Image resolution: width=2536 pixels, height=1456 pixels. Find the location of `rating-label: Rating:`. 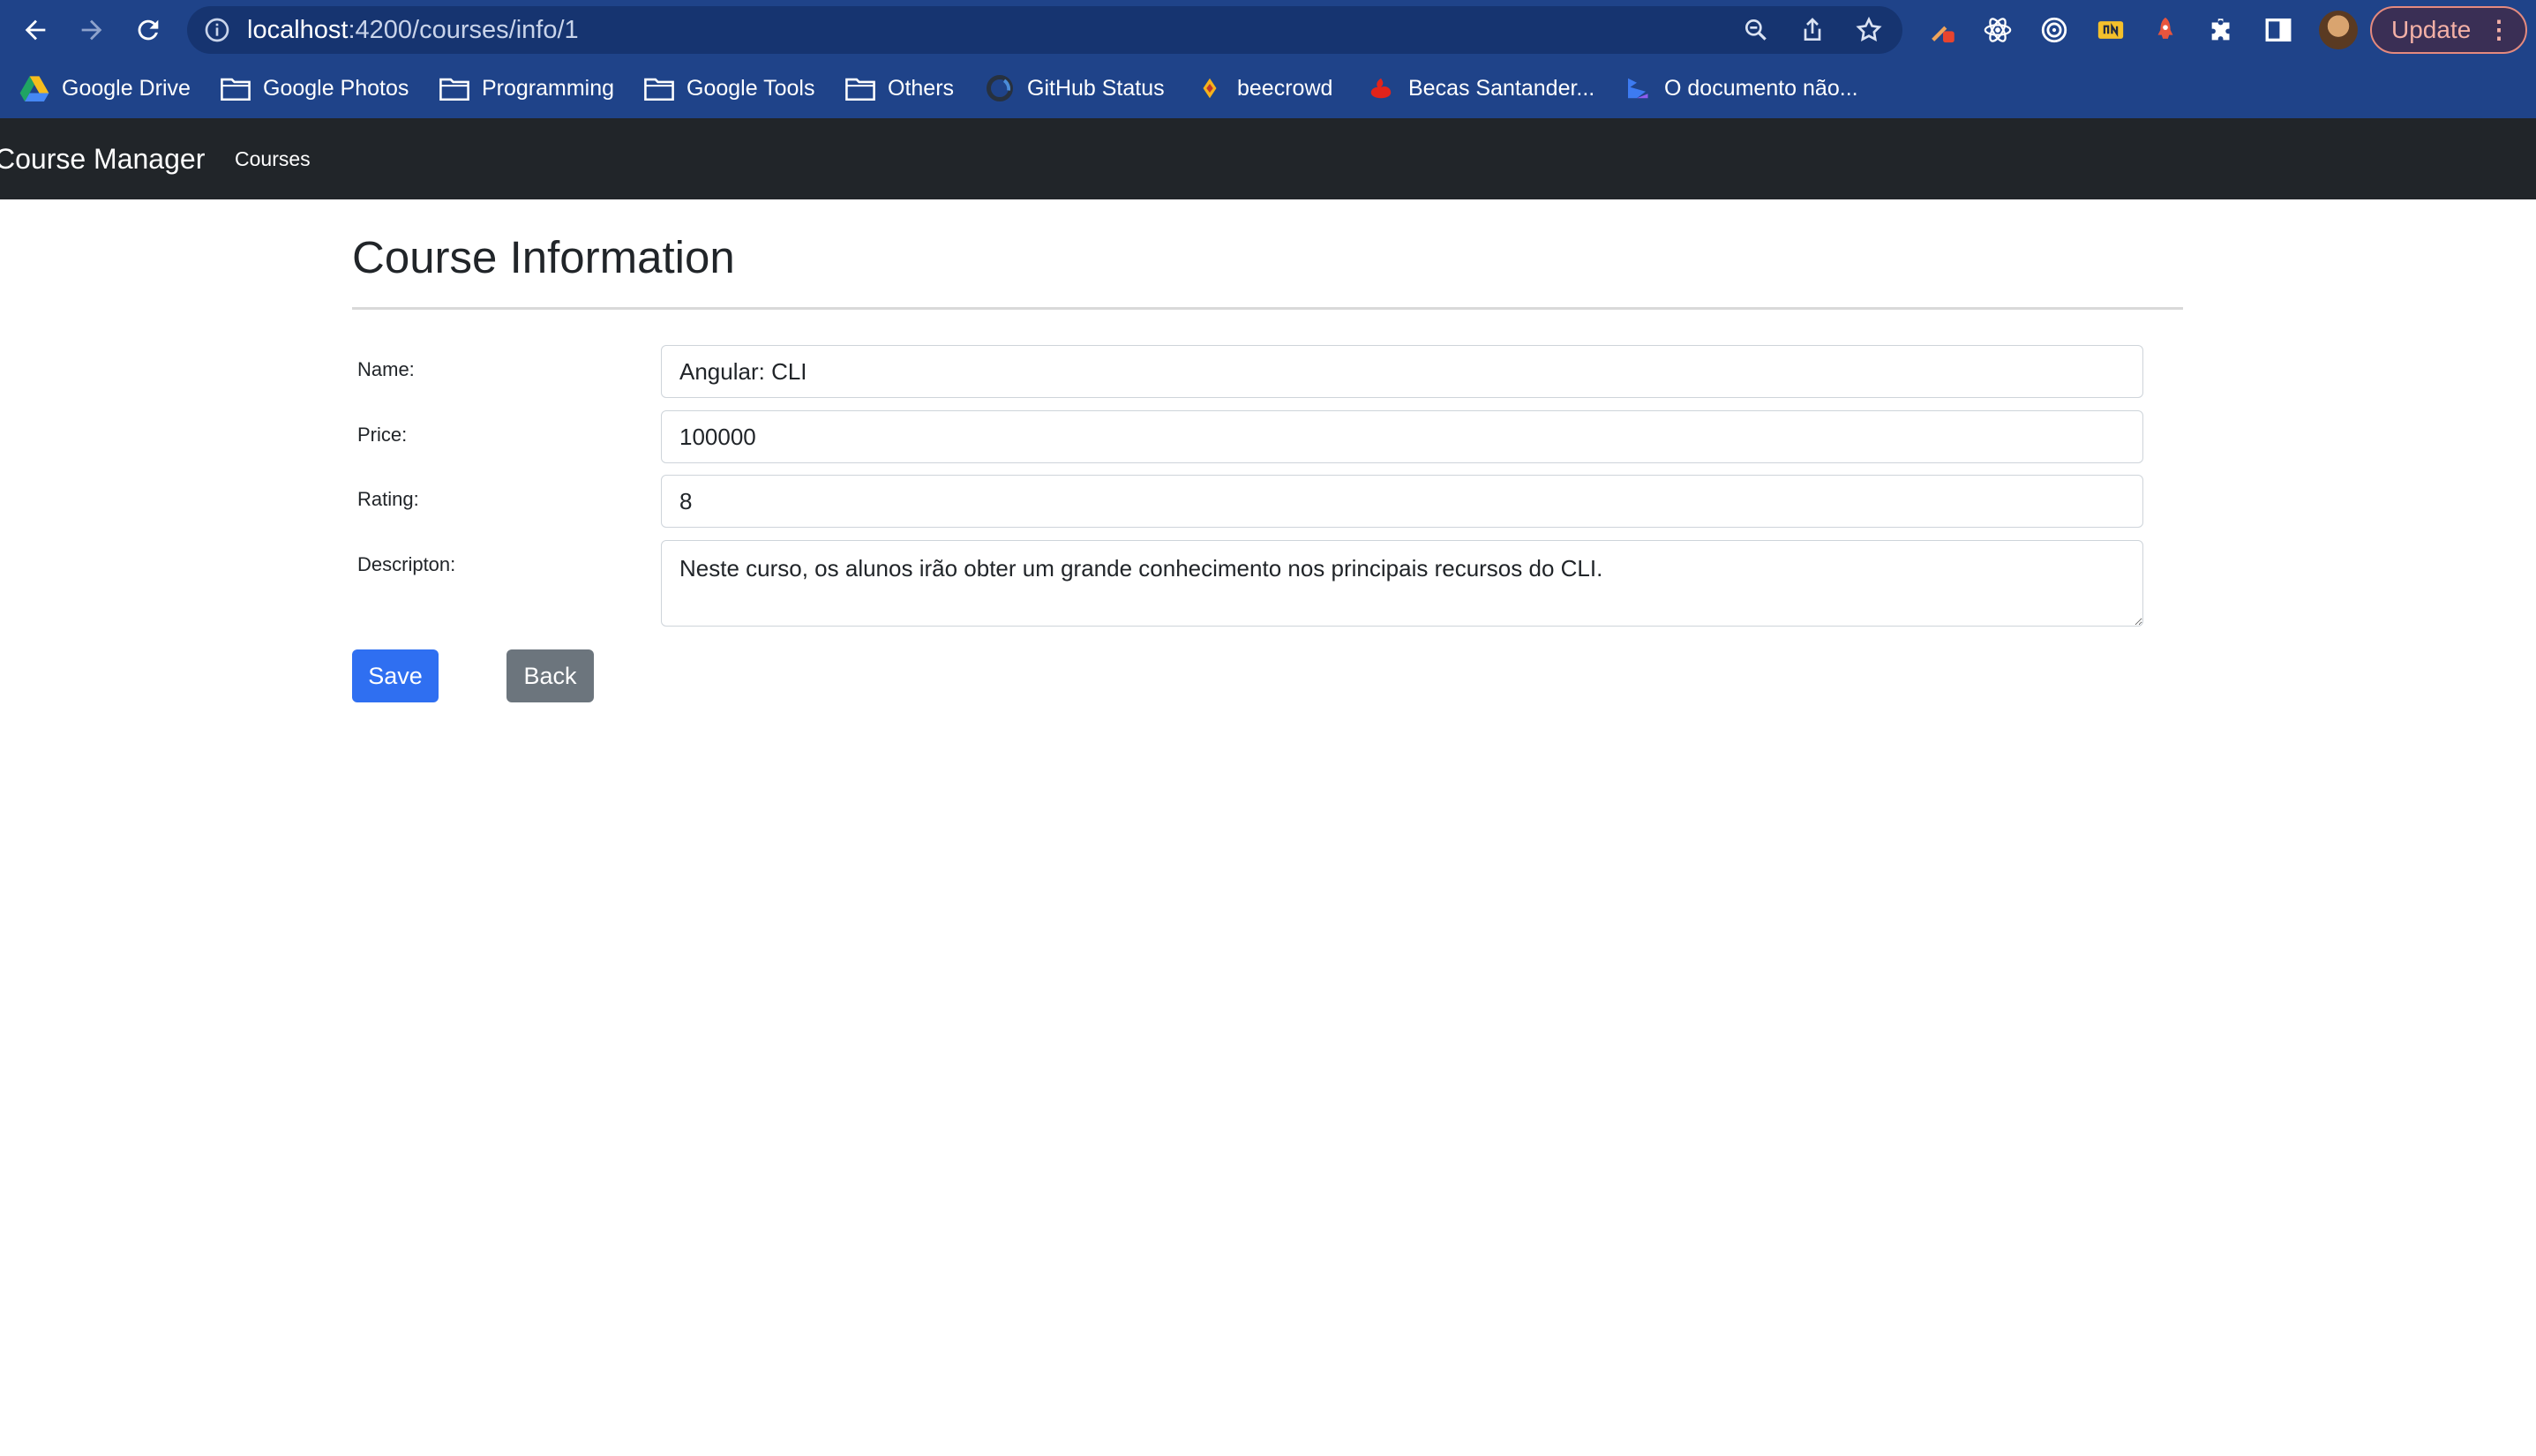

rating-label: Rating: is located at coordinates (388, 499).